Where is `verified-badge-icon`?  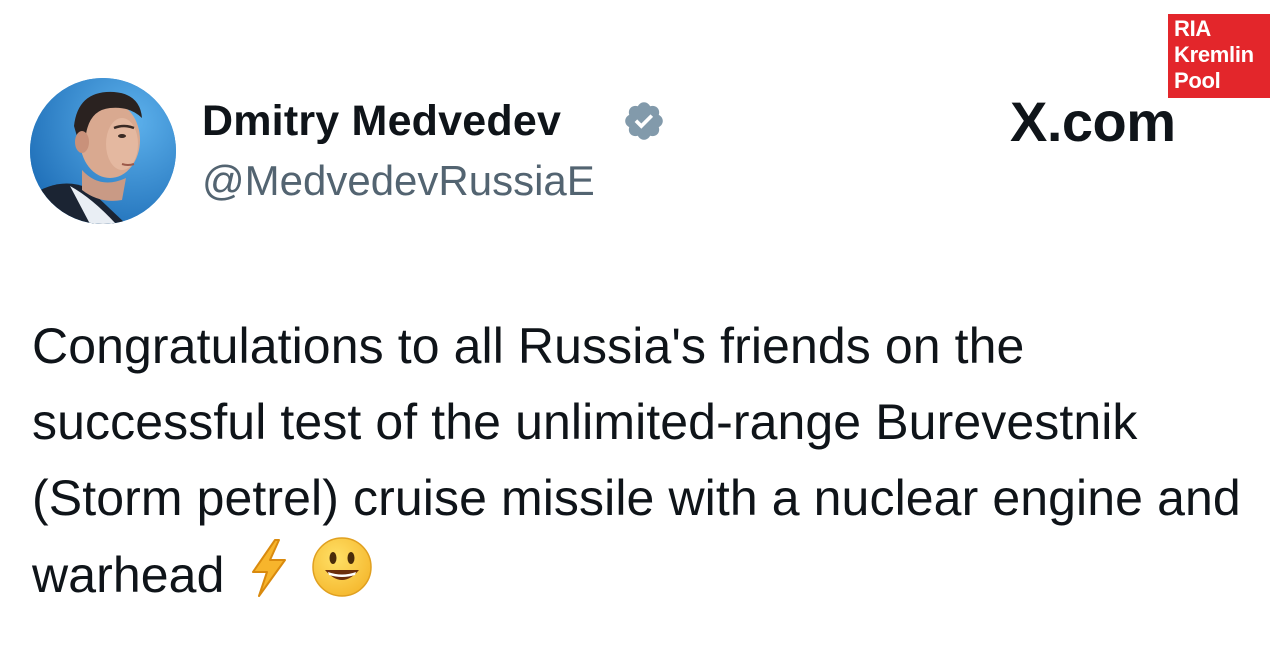
verified-badge-icon is located at coordinates (644, 121).